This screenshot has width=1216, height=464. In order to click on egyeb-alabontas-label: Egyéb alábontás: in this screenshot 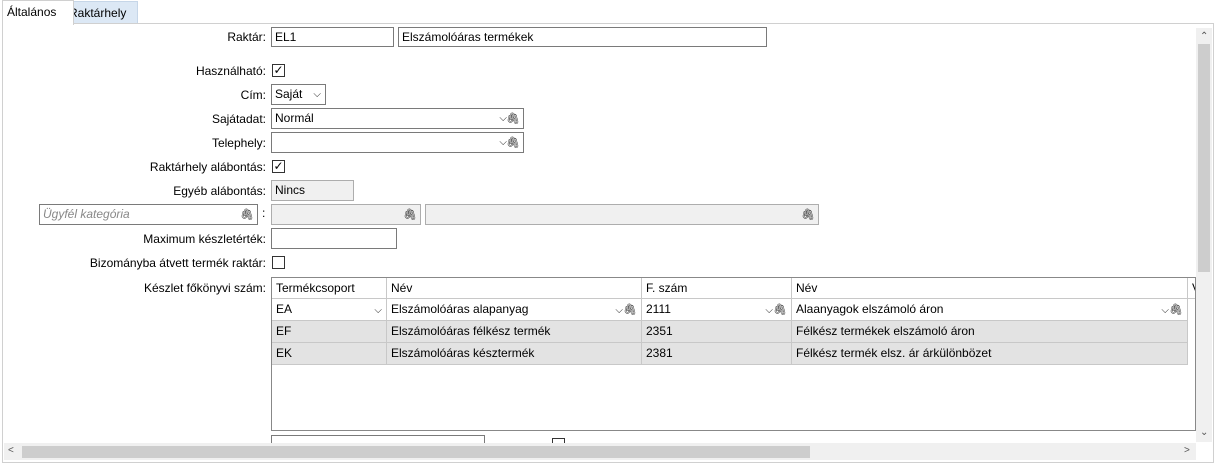, I will do `click(219, 191)`.